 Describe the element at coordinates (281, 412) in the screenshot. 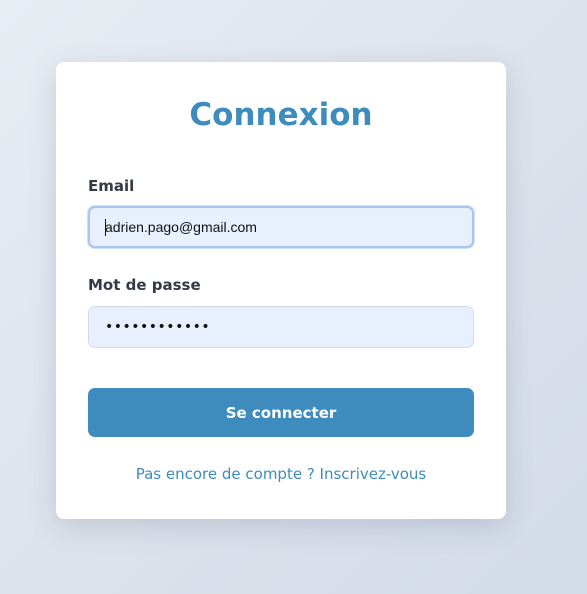

I see `login-button: Se connecter` at that location.